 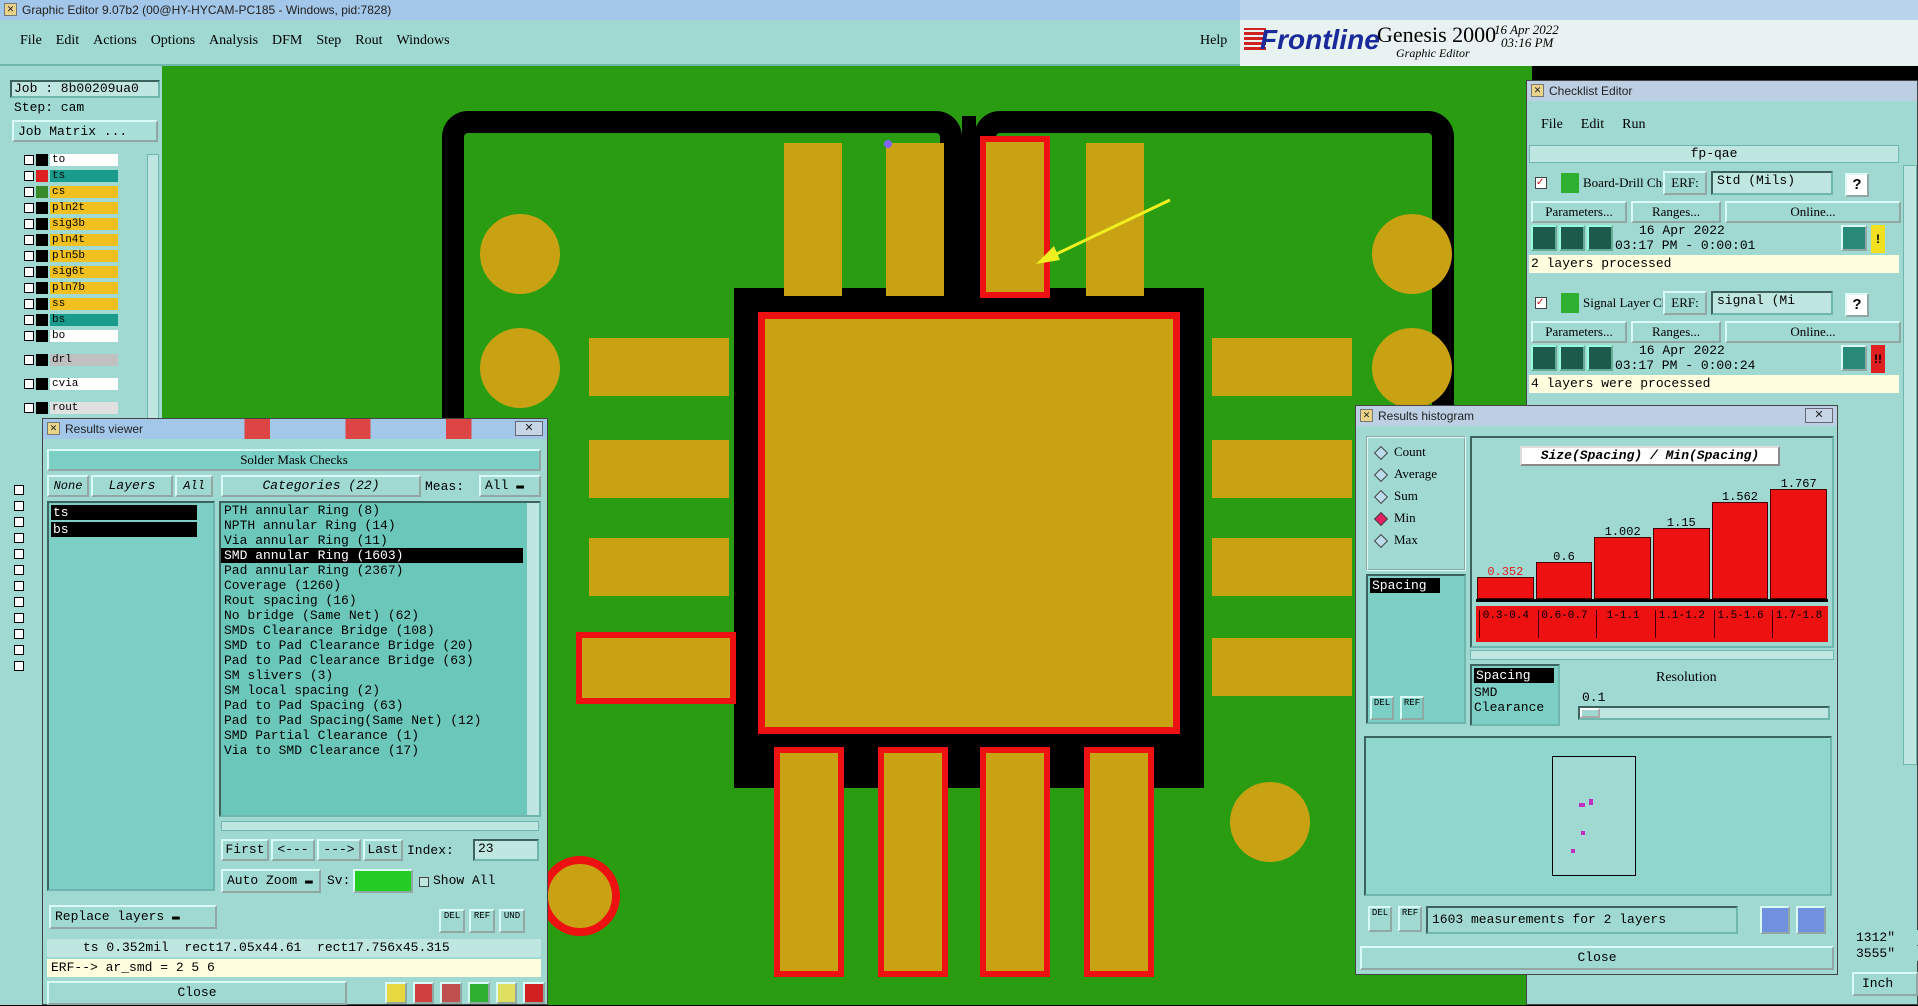 I want to click on layer-row-bo: bo, so click(x=71, y=336).